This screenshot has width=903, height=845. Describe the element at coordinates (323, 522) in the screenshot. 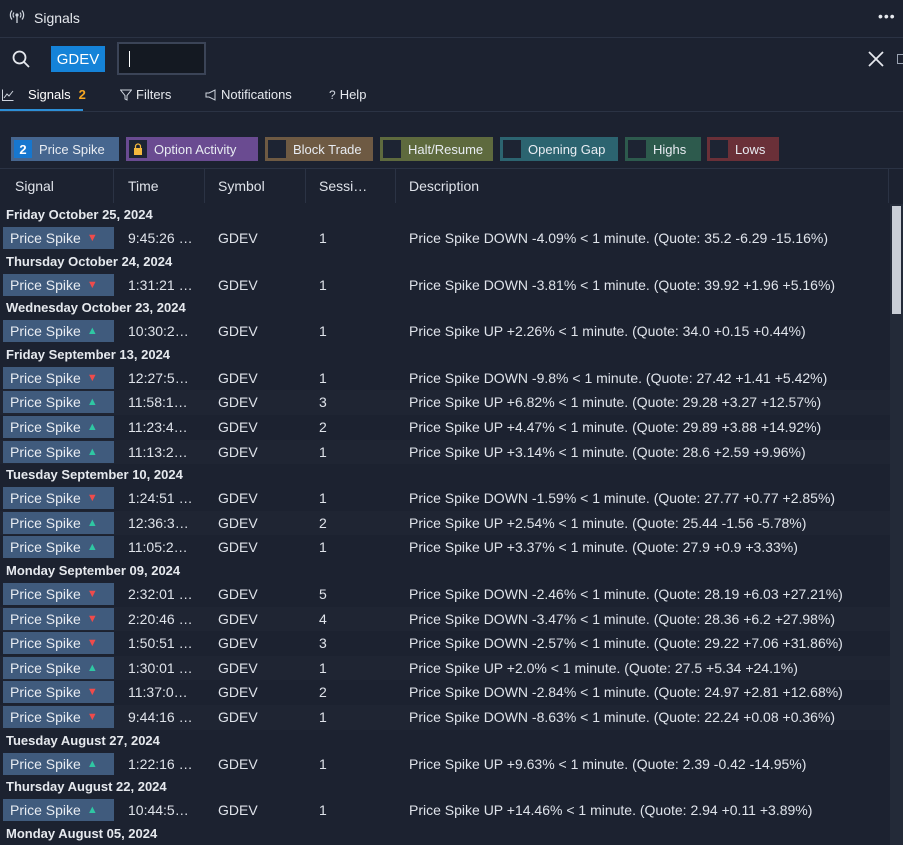

I see `session-cell: 2` at that location.